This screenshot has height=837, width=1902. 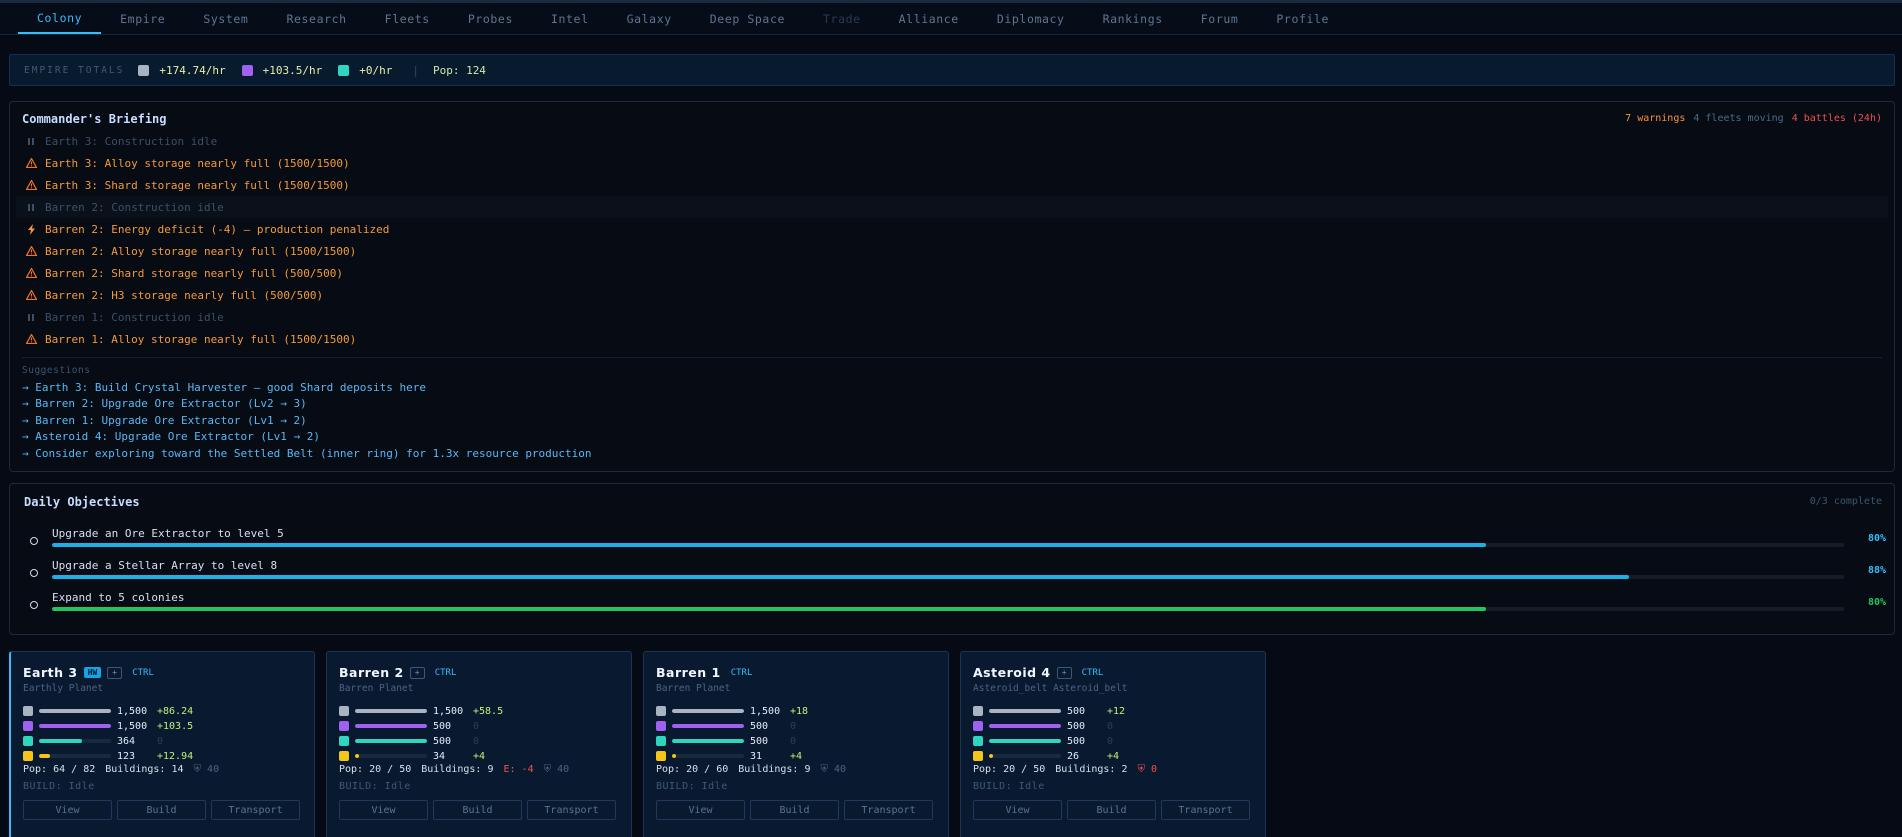 I want to click on tab-fleets: Fleets, so click(x=407, y=18).